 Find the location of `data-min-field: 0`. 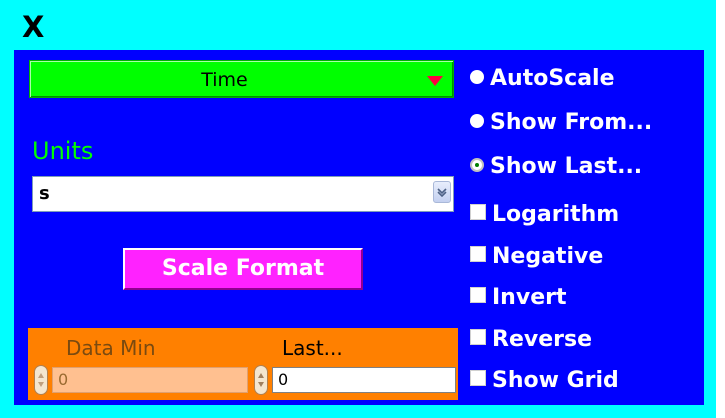

data-min-field: 0 is located at coordinates (150, 380).